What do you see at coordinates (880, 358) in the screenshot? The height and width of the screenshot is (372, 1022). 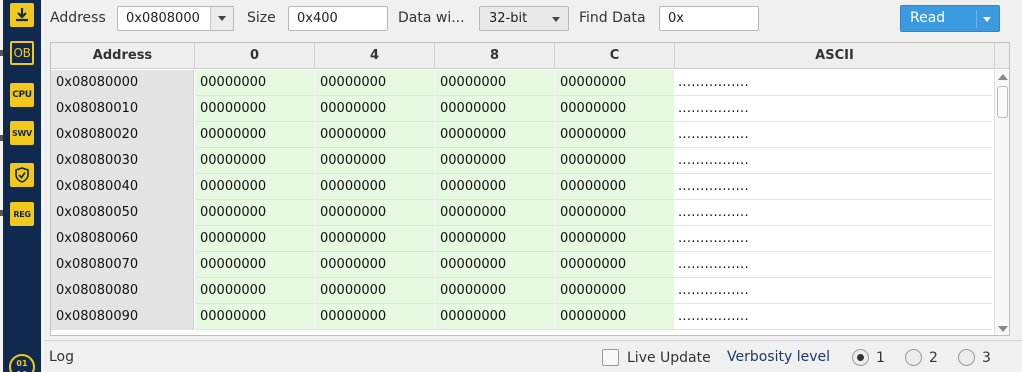 I see `verbosity-option-1: 1` at bounding box center [880, 358].